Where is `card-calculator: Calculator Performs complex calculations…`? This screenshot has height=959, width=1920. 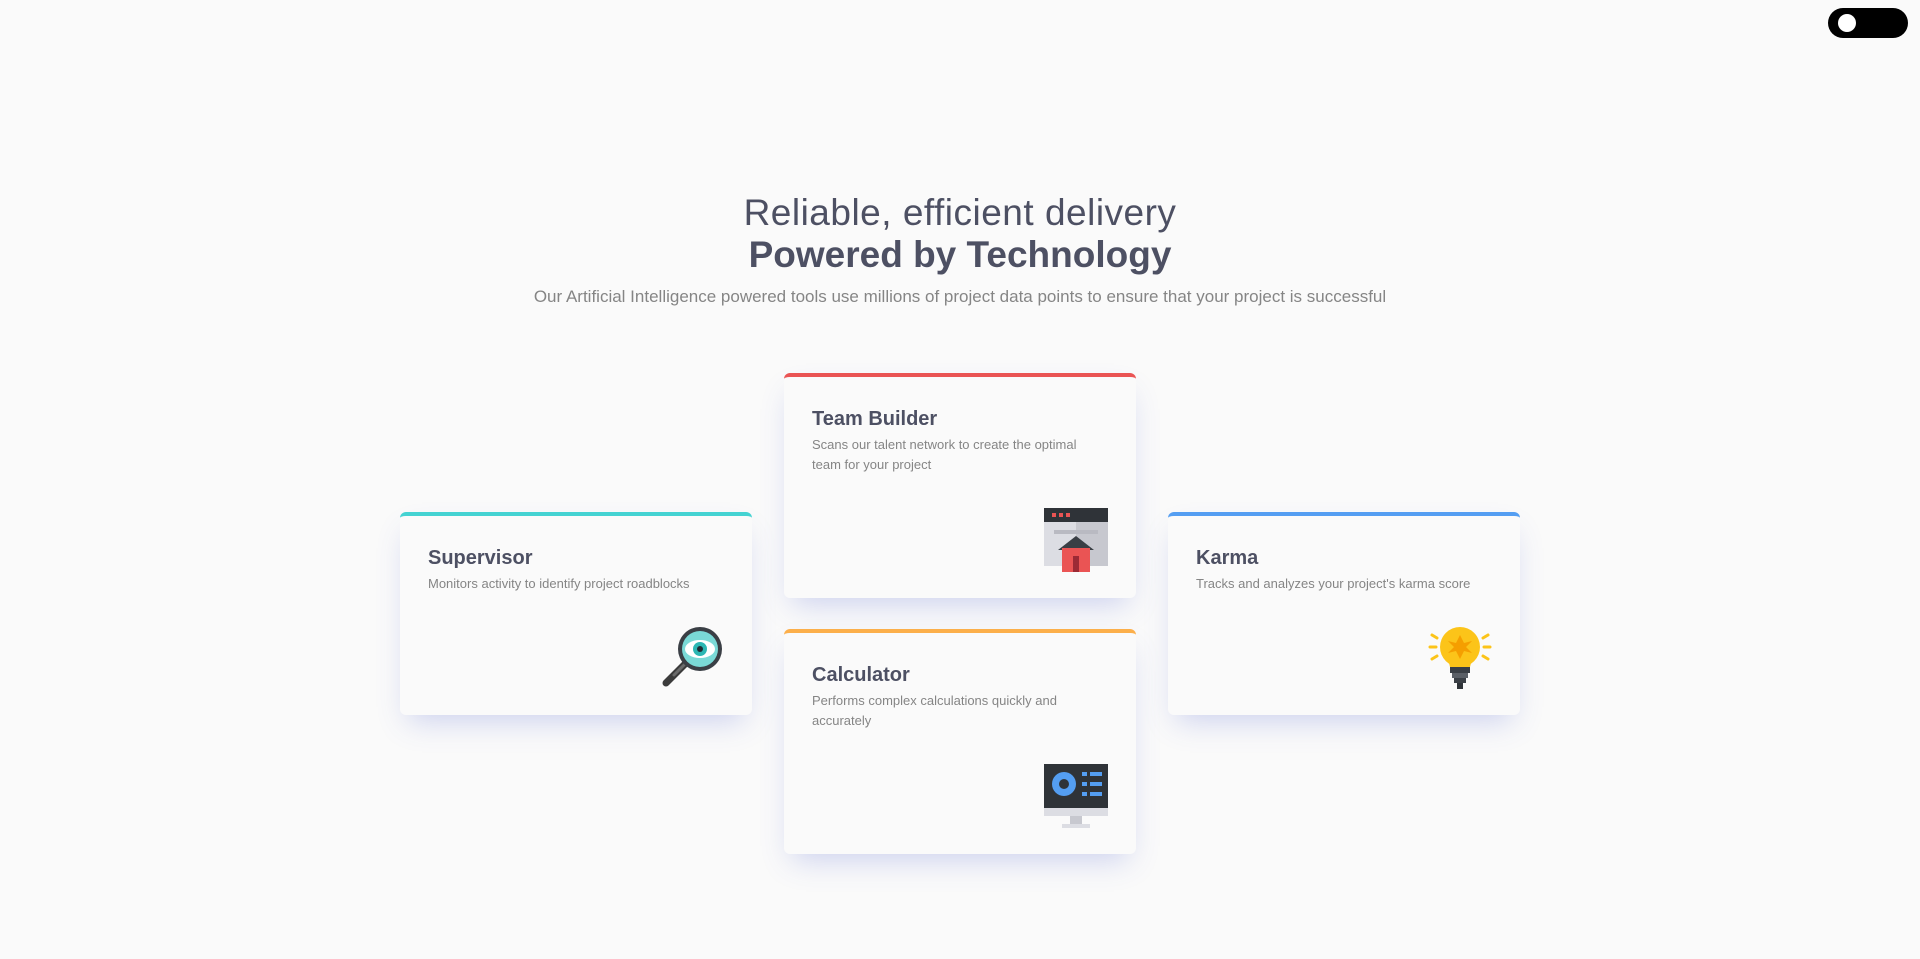 card-calculator: Calculator Performs complex calculations… is located at coordinates (960, 741).